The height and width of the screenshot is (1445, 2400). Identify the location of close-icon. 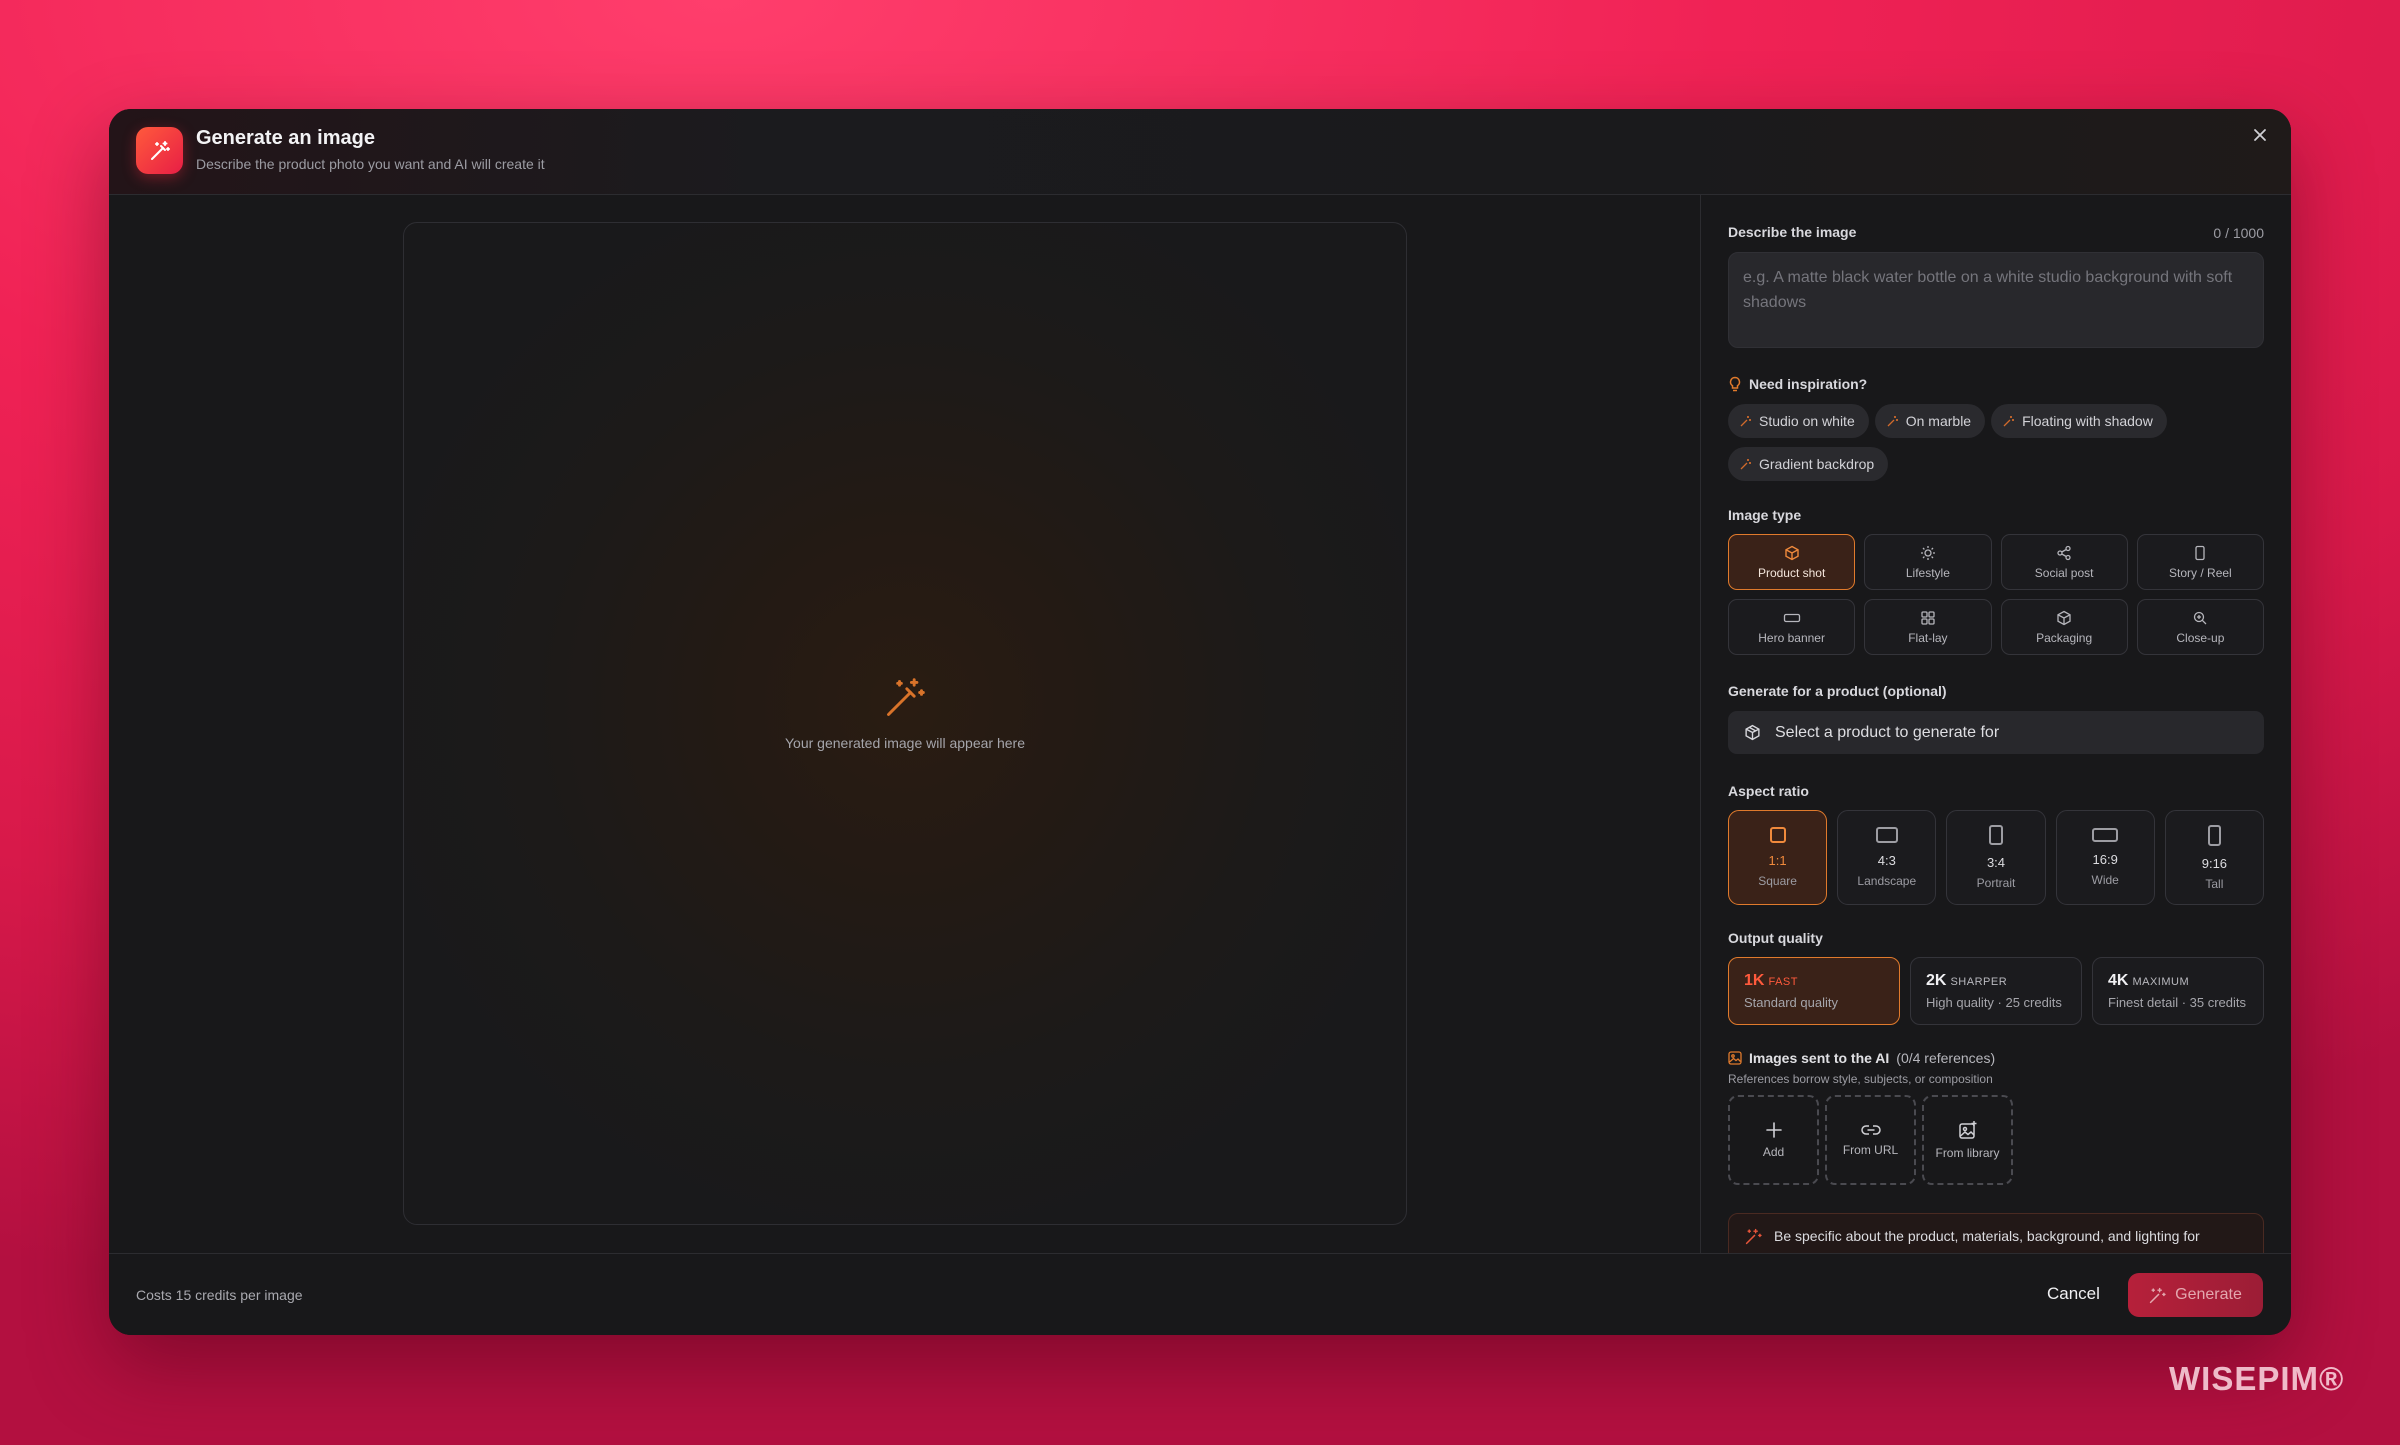
(2260, 135).